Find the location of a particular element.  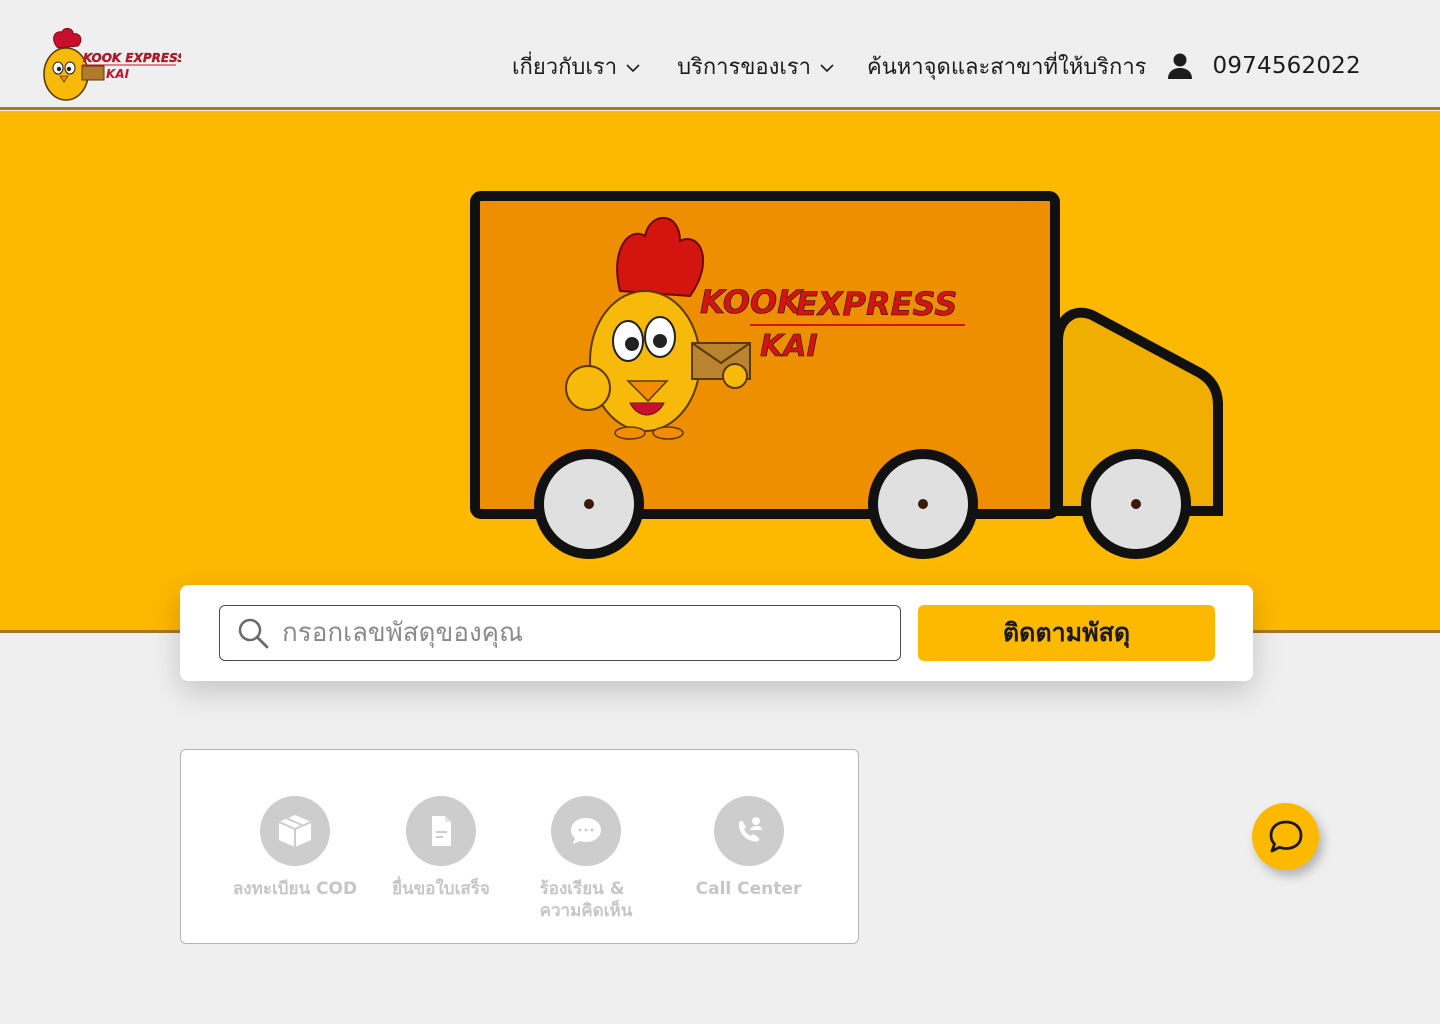

service-label: ยื่นขอใบเสร็จ is located at coordinates (441, 889).